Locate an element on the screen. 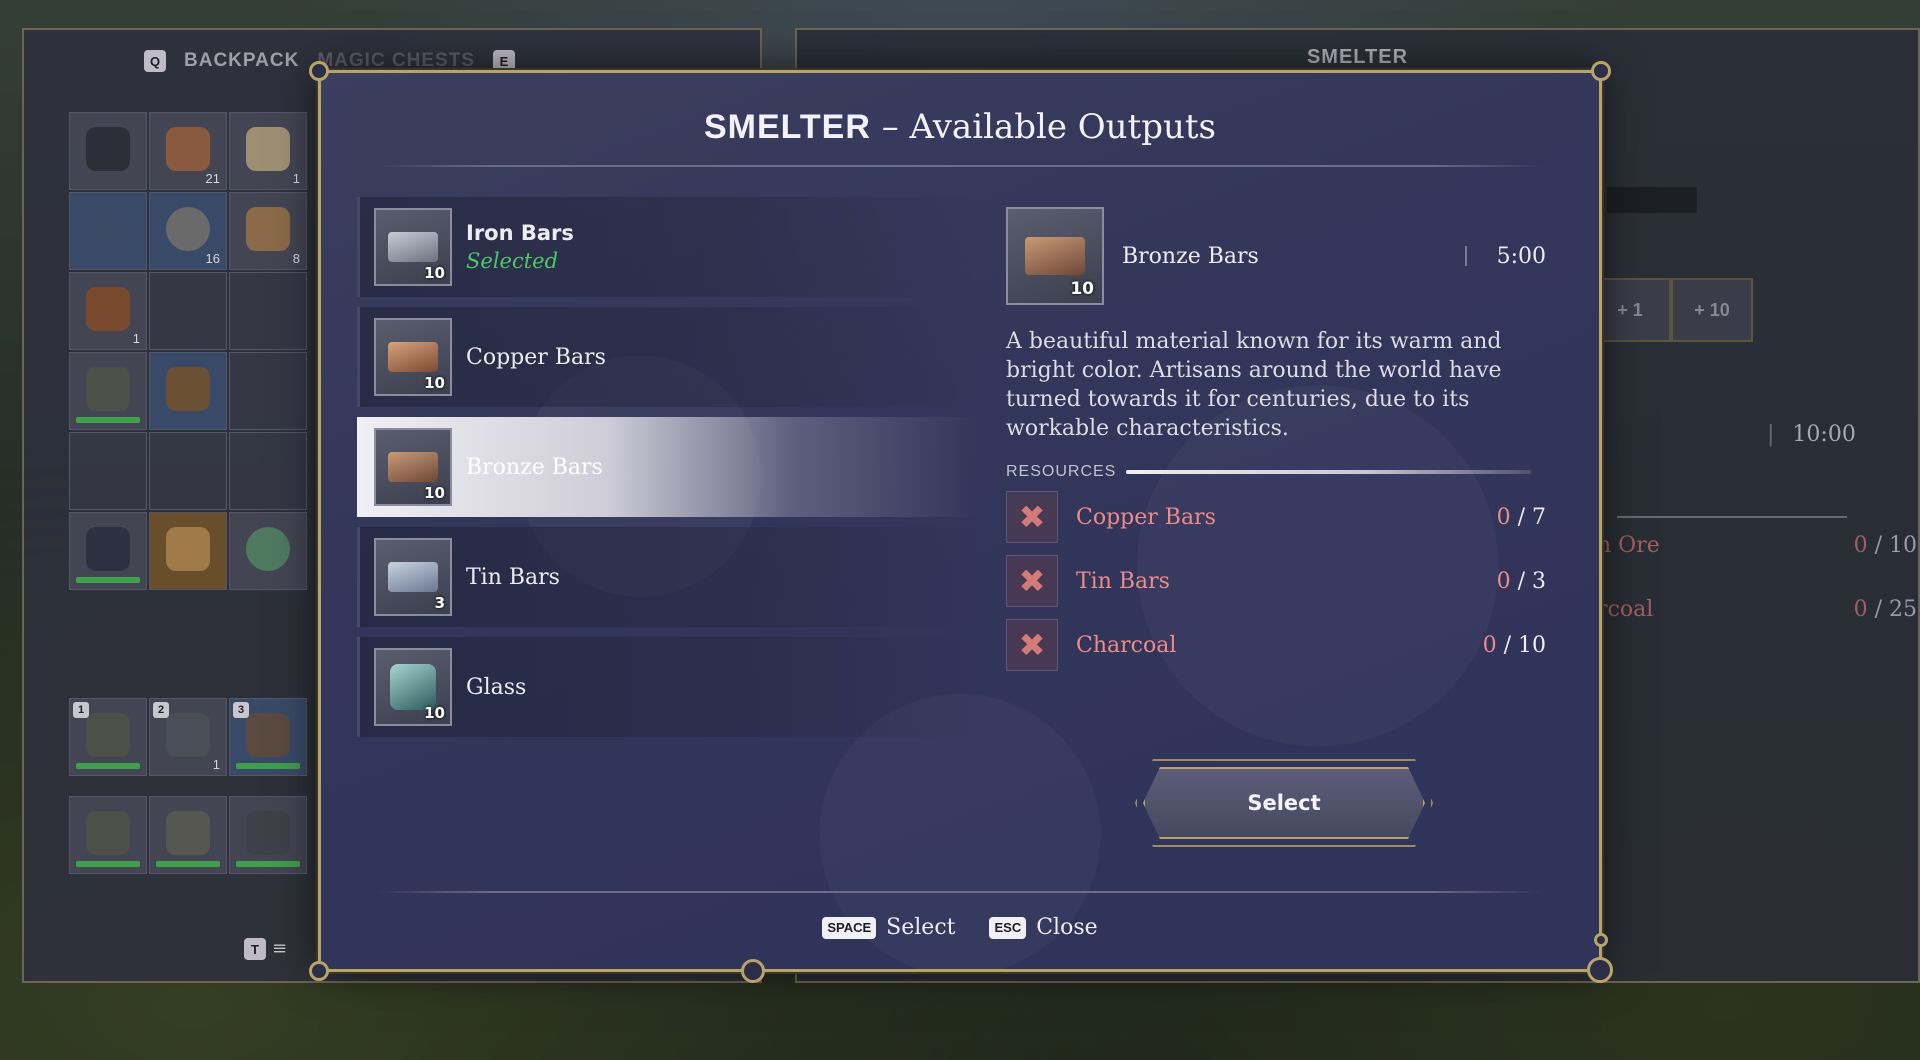 This screenshot has height=1060, width=1920. select-button: Select is located at coordinates (1284, 803).